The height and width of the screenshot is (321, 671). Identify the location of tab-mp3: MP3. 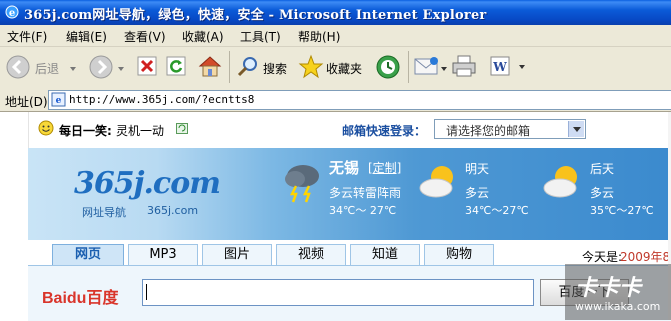
(163, 254).